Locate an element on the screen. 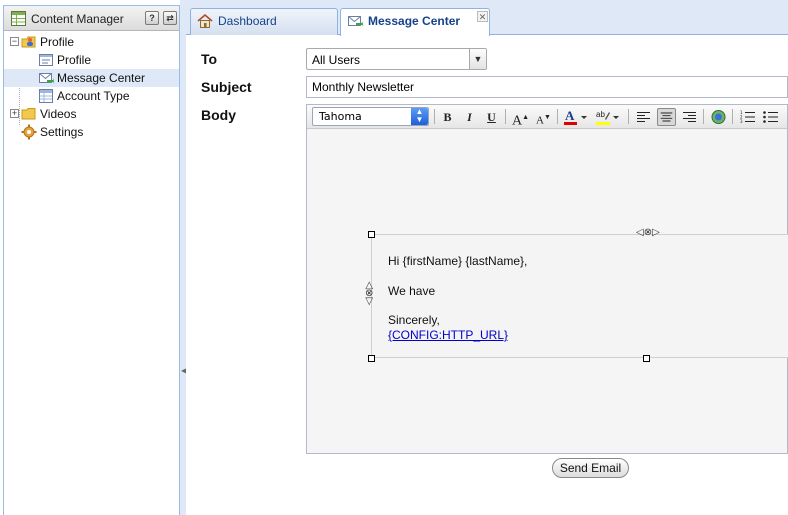 The image size is (788, 515). body-line: We have is located at coordinates (412, 291).